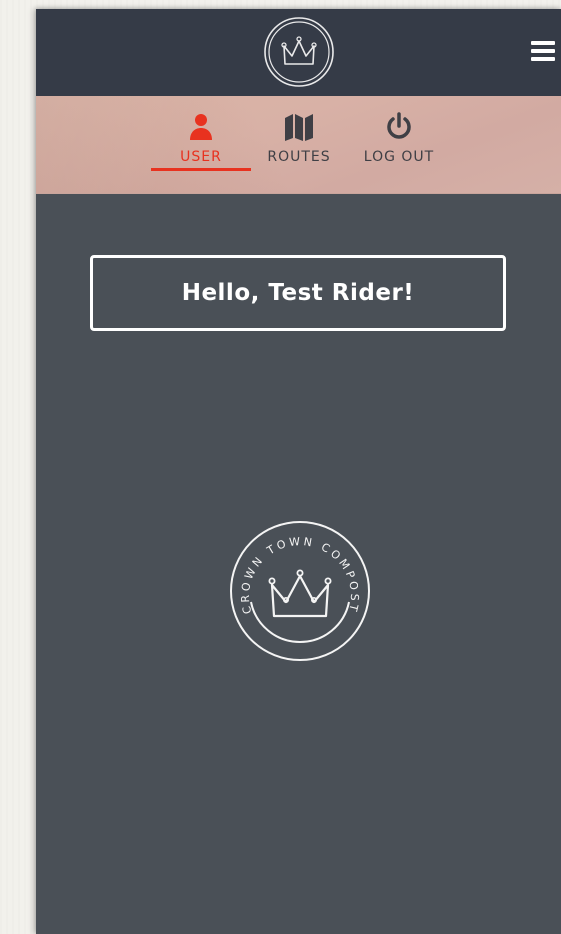 The image size is (561, 934). What do you see at coordinates (399, 142) in the screenshot?
I see `tab-logout: LOG OUT` at bounding box center [399, 142].